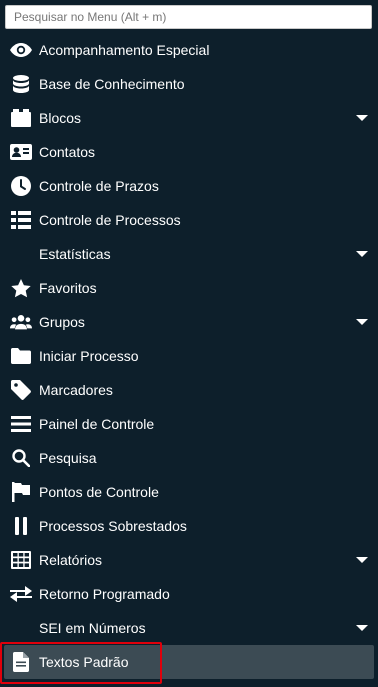 Image resolution: width=378 pixels, height=687 pixels. I want to click on menu-item-iniciar-processo: Iniciar Processo, so click(189, 356).